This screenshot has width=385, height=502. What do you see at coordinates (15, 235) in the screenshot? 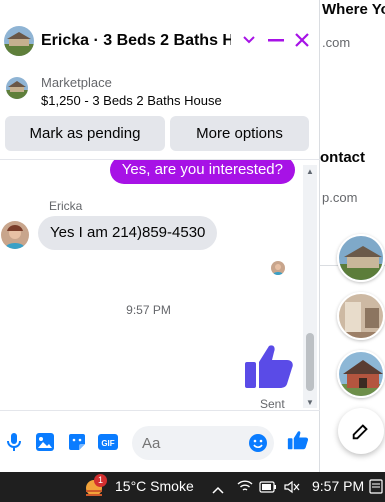
I see `sender-avatar` at bounding box center [15, 235].